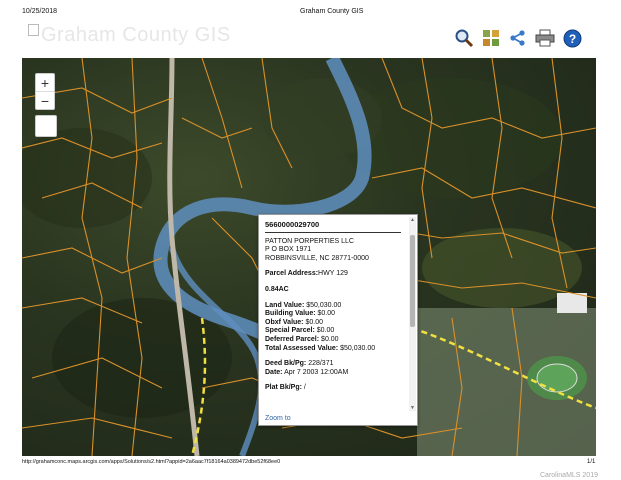 This screenshot has width=621, height=480. What do you see at coordinates (288, 250) in the screenshot?
I see `owner-address-1: P O BOX 1971` at bounding box center [288, 250].